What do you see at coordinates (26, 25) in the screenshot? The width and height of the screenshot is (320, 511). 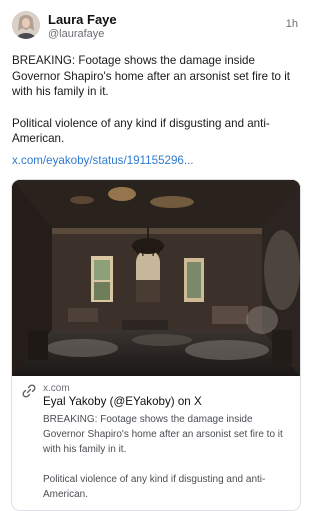 I see `avatar` at bounding box center [26, 25].